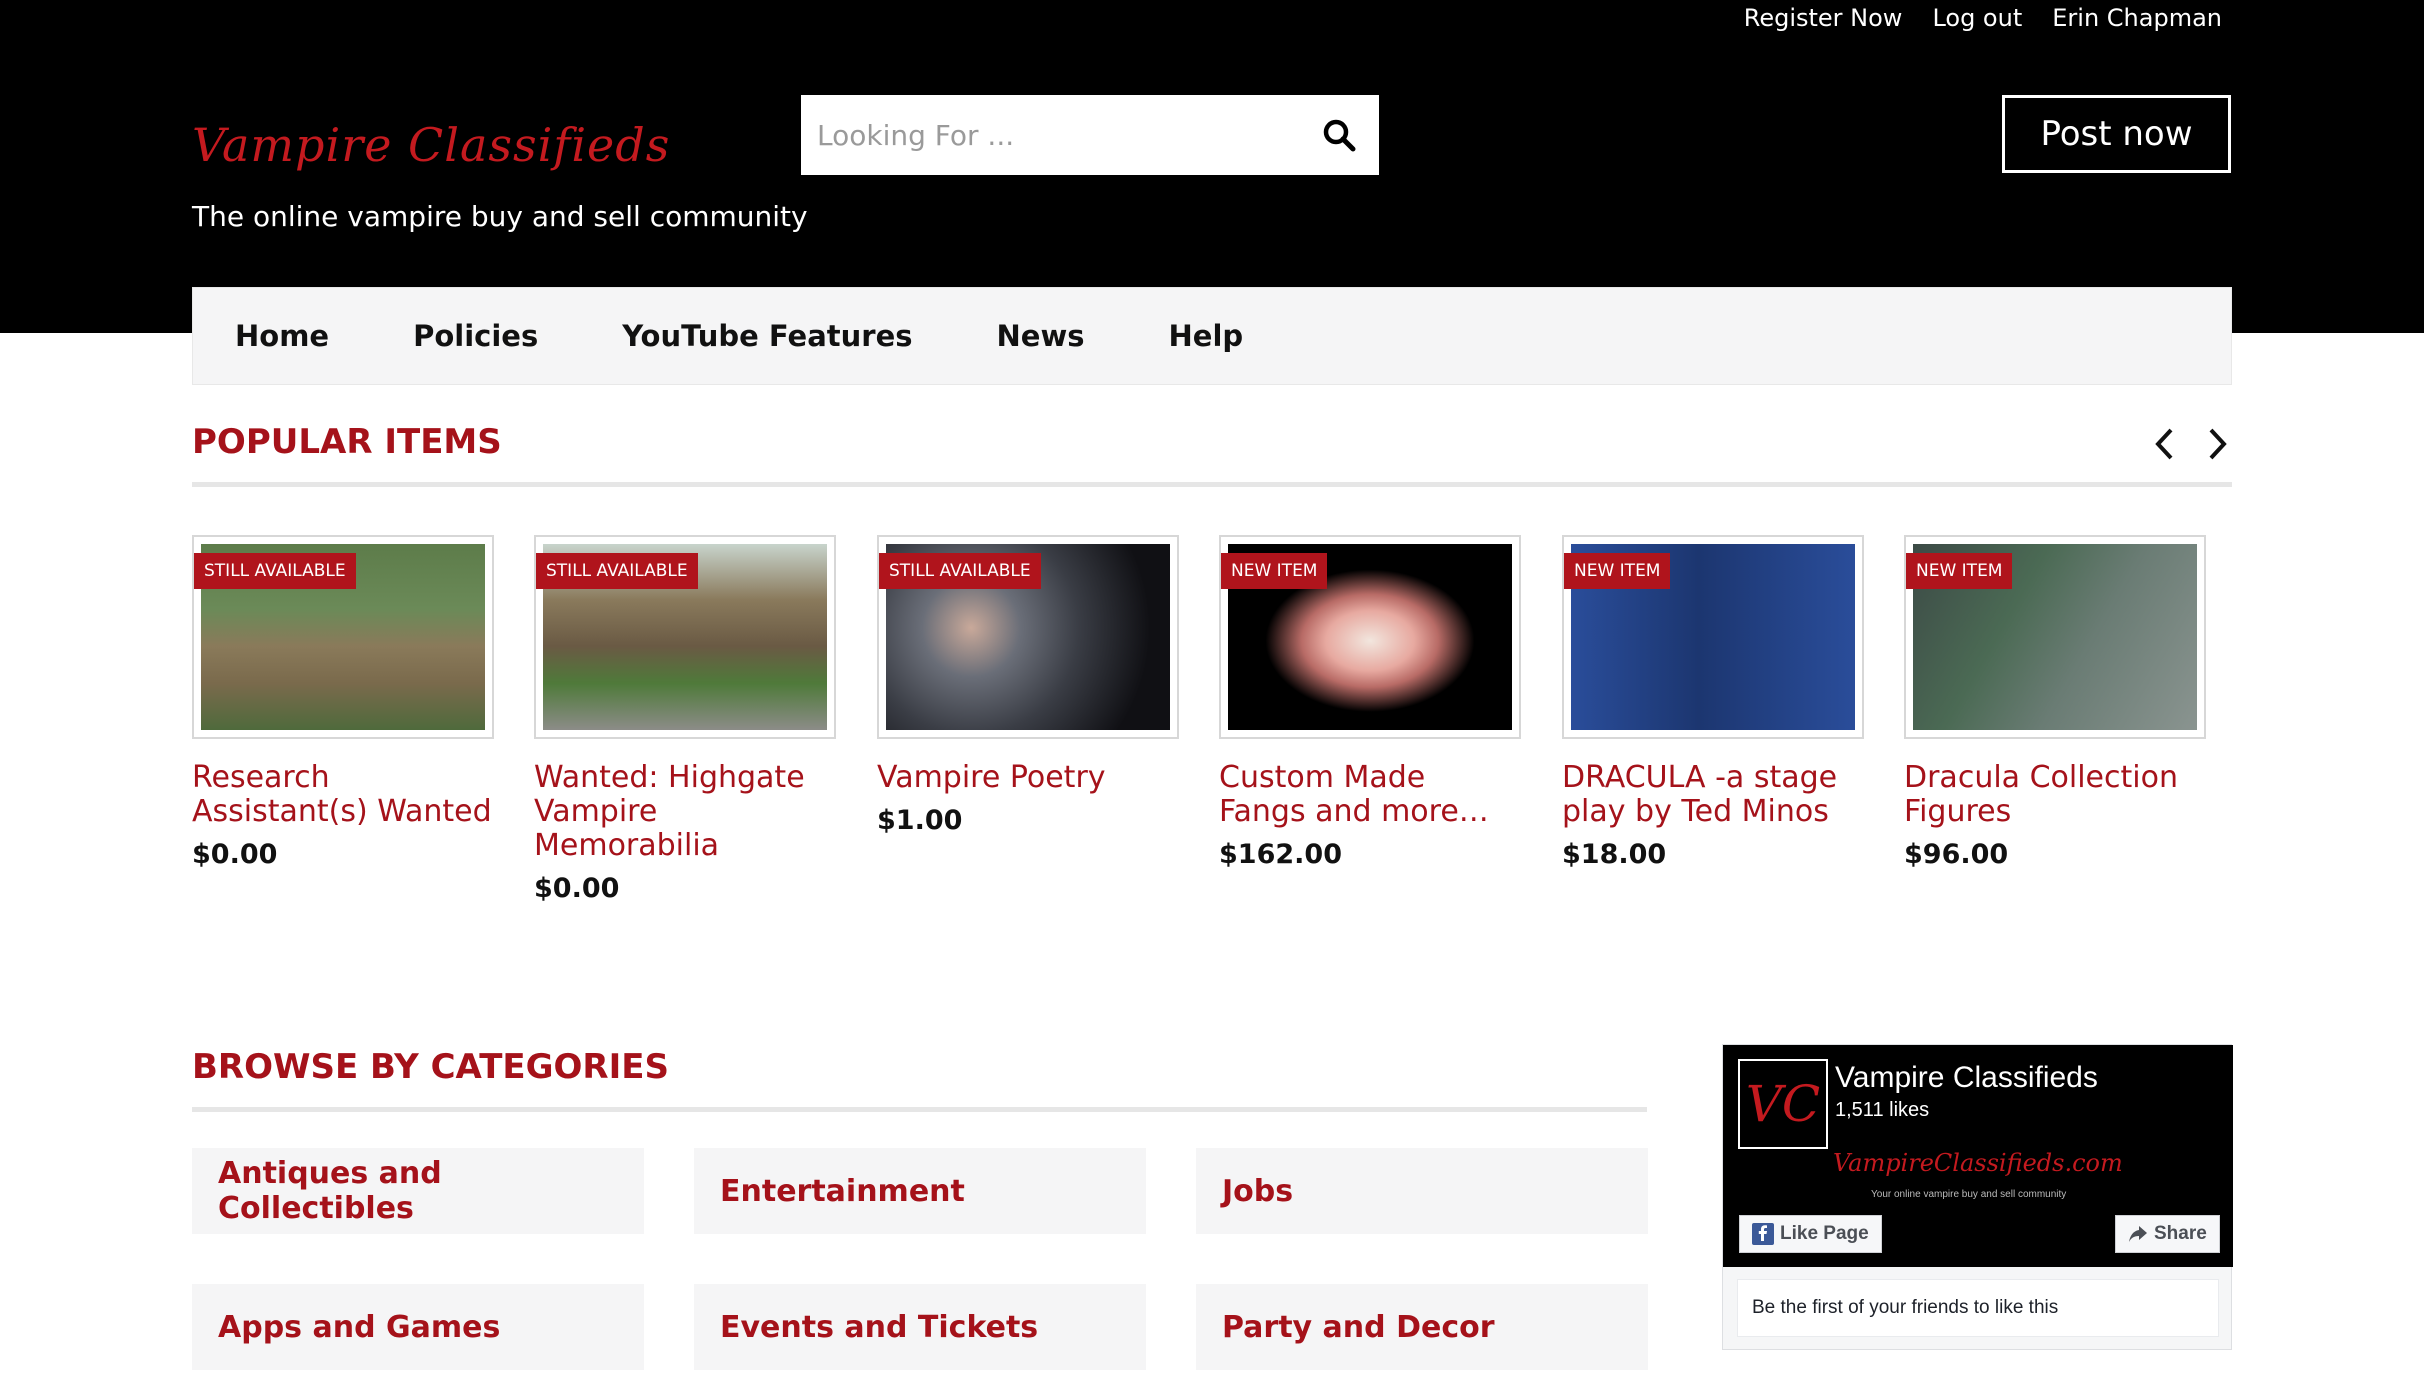 This screenshot has height=1394, width=2424. What do you see at coordinates (1422, 1327) in the screenshot?
I see `category-party-and-decor: Party and Decor` at bounding box center [1422, 1327].